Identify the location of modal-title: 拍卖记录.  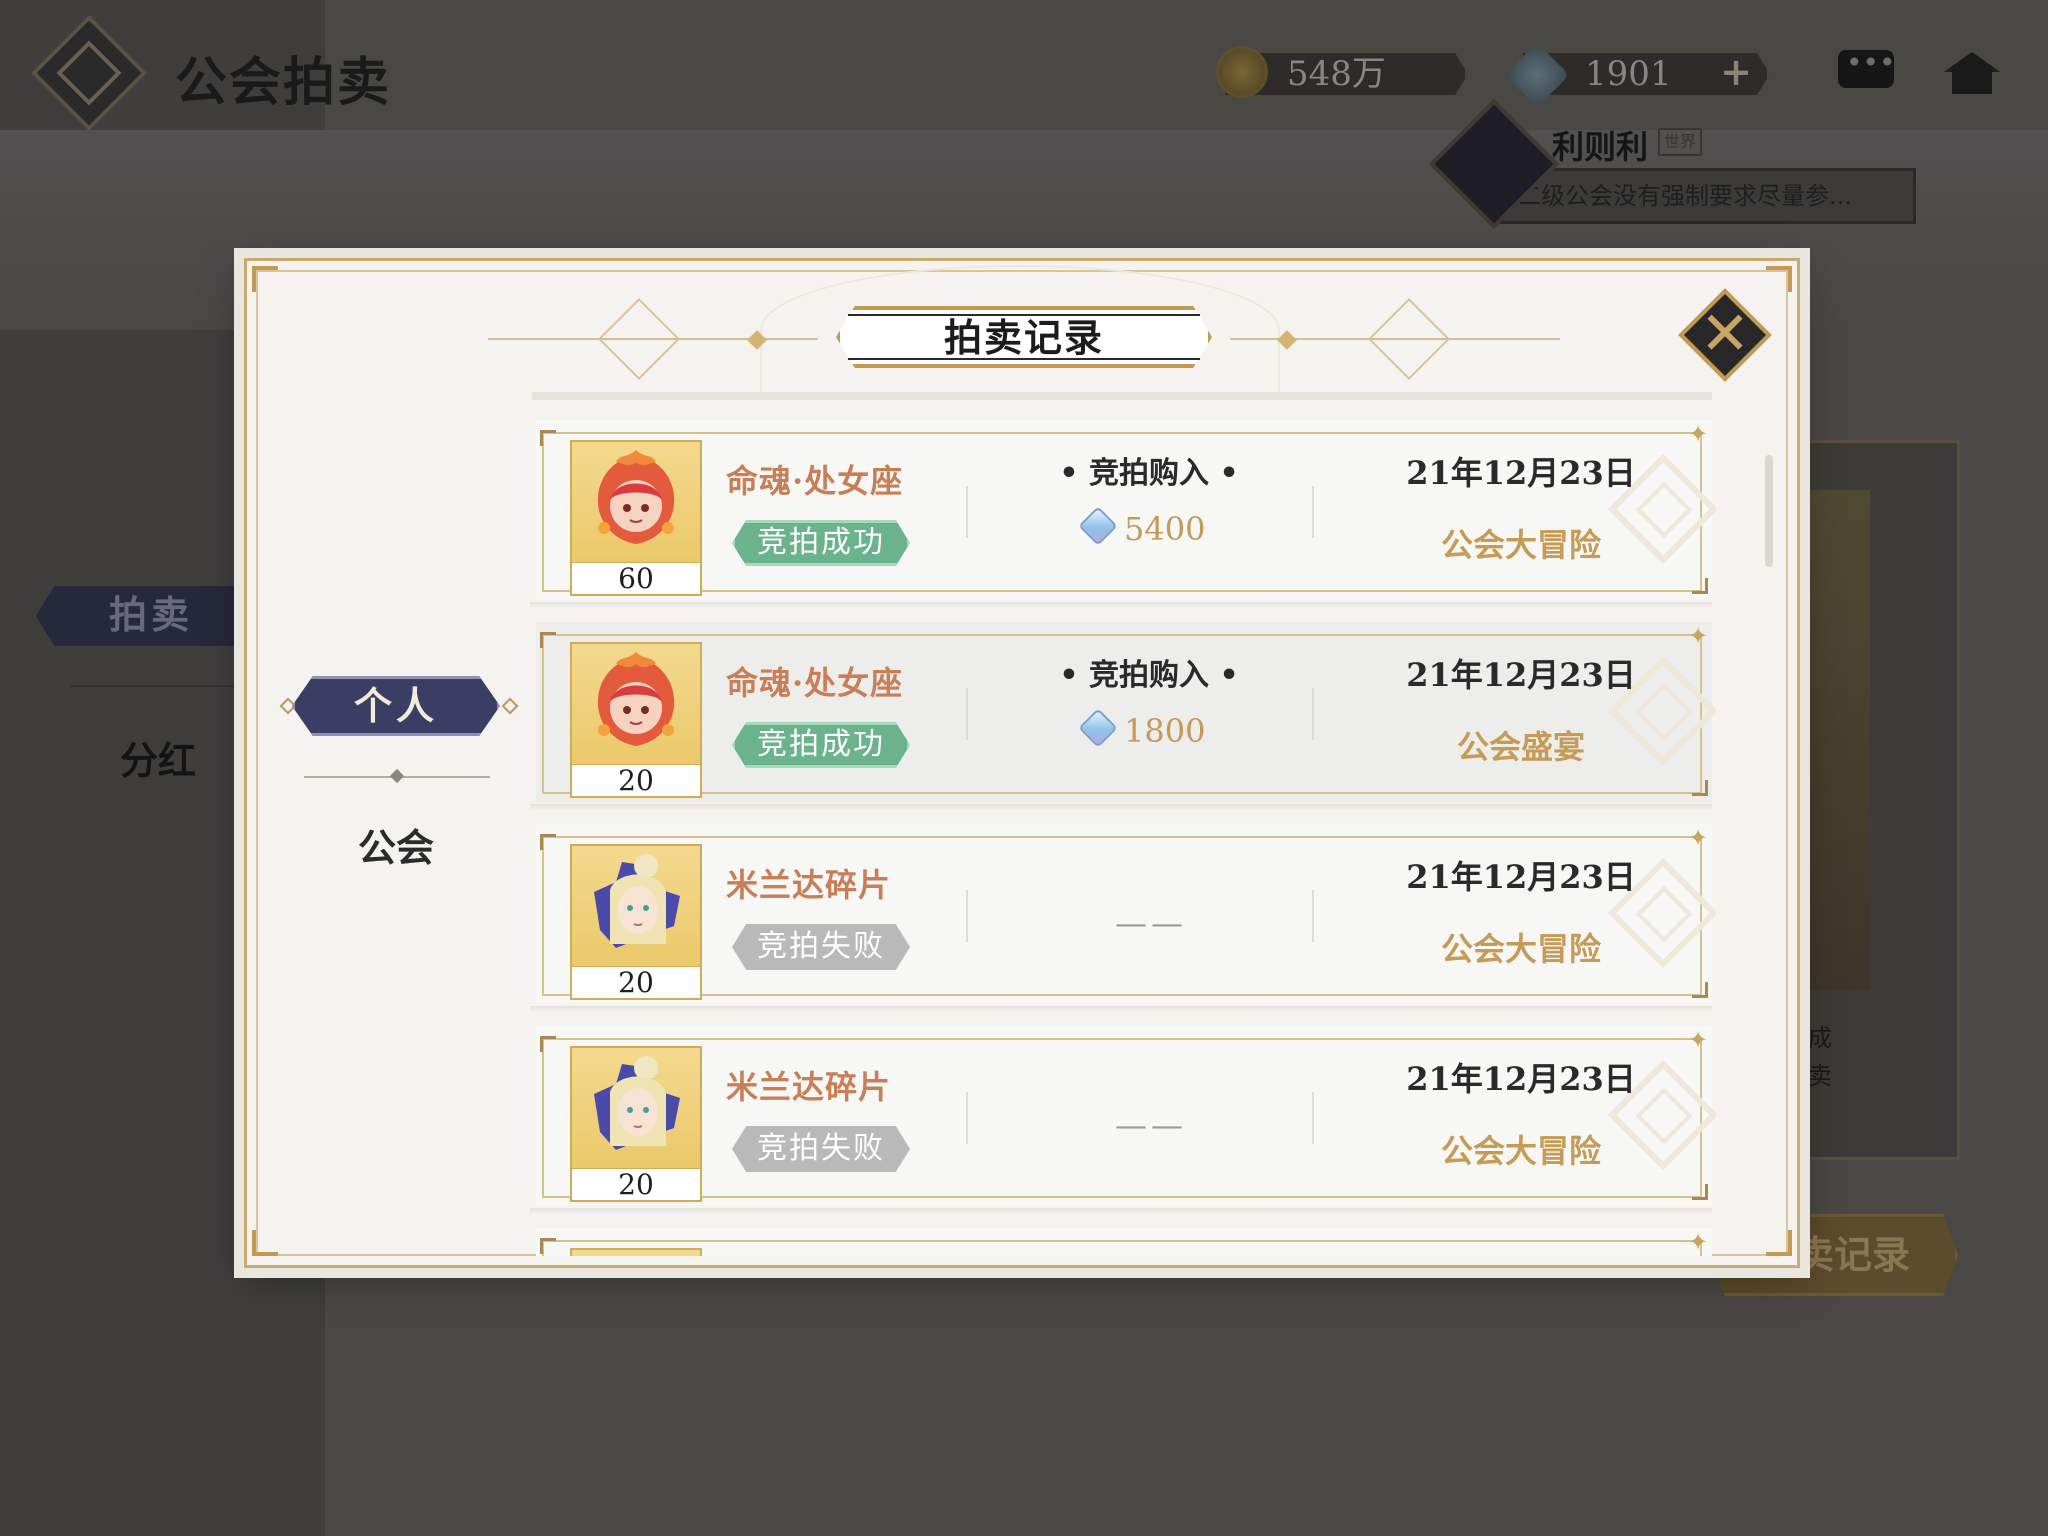
(1023, 337).